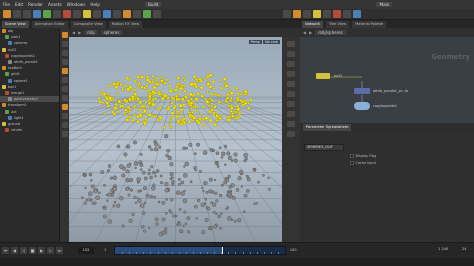 Image resolution: width=474 pixels, height=266 pixels. What do you see at coordinates (200, 250) in the screenshot?
I see `timeline-scrubber` at bounding box center [200, 250].